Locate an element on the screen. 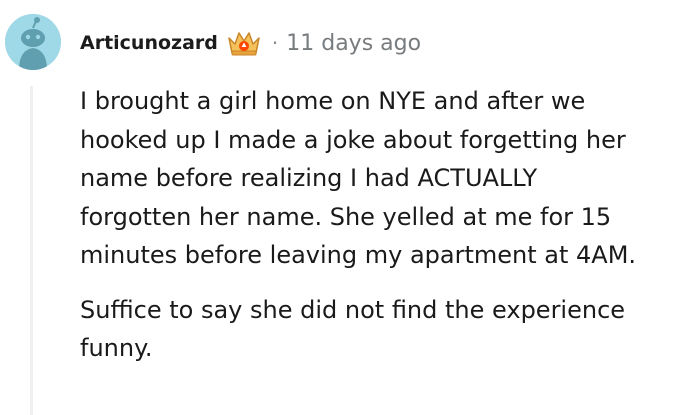 The width and height of the screenshot is (700, 415). comment-meta: Articunozard · 11 days ago is located at coordinates (250, 43).